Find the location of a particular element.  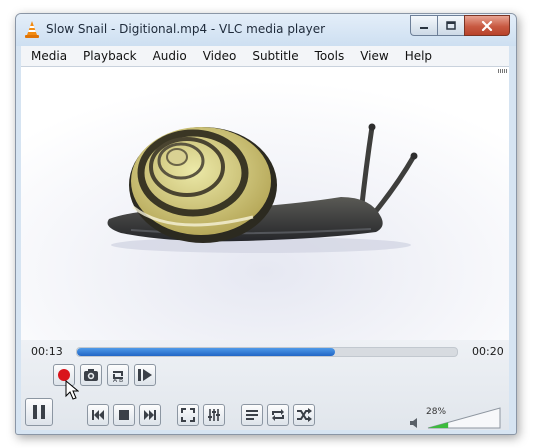

previous-button is located at coordinates (98, 415).